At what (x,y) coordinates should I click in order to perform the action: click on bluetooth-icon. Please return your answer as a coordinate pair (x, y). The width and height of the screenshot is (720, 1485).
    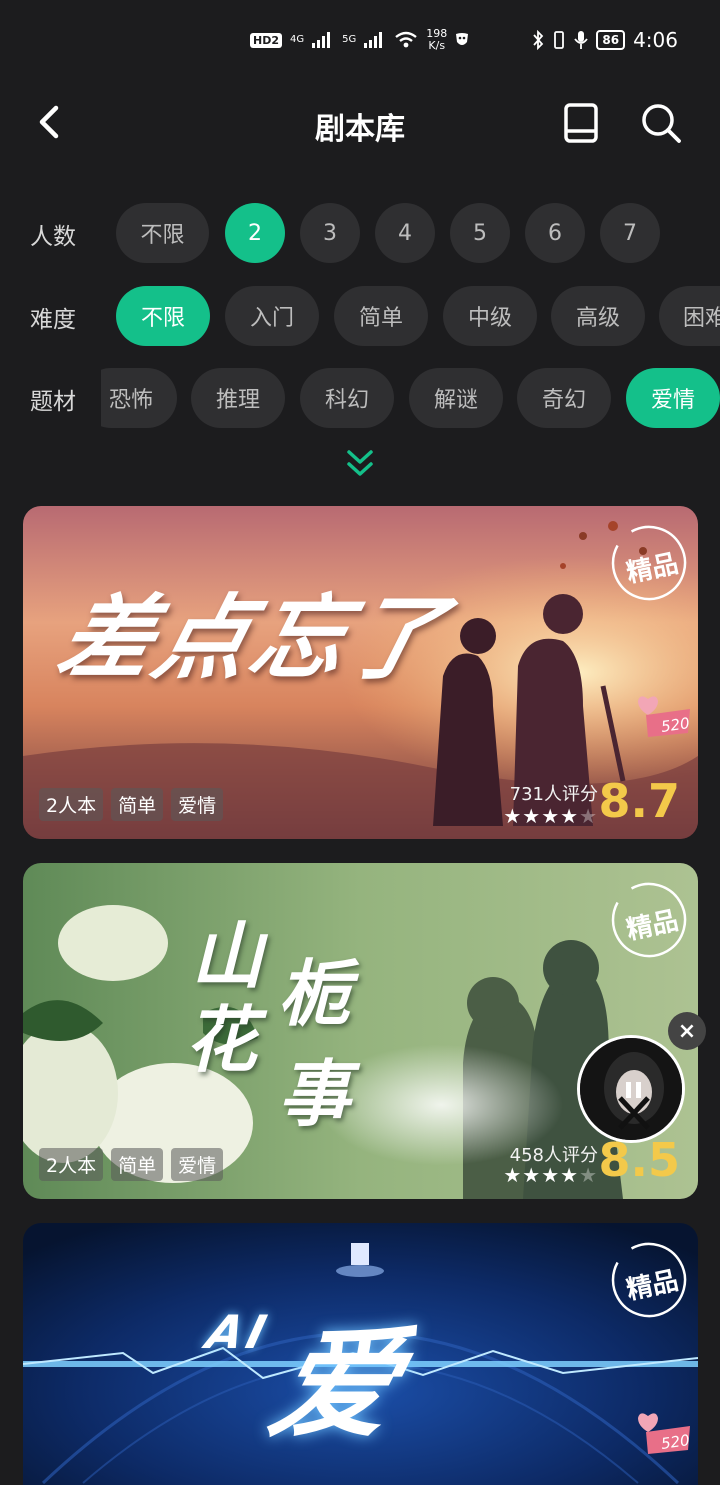
    Looking at the image, I should click on (538, 40).